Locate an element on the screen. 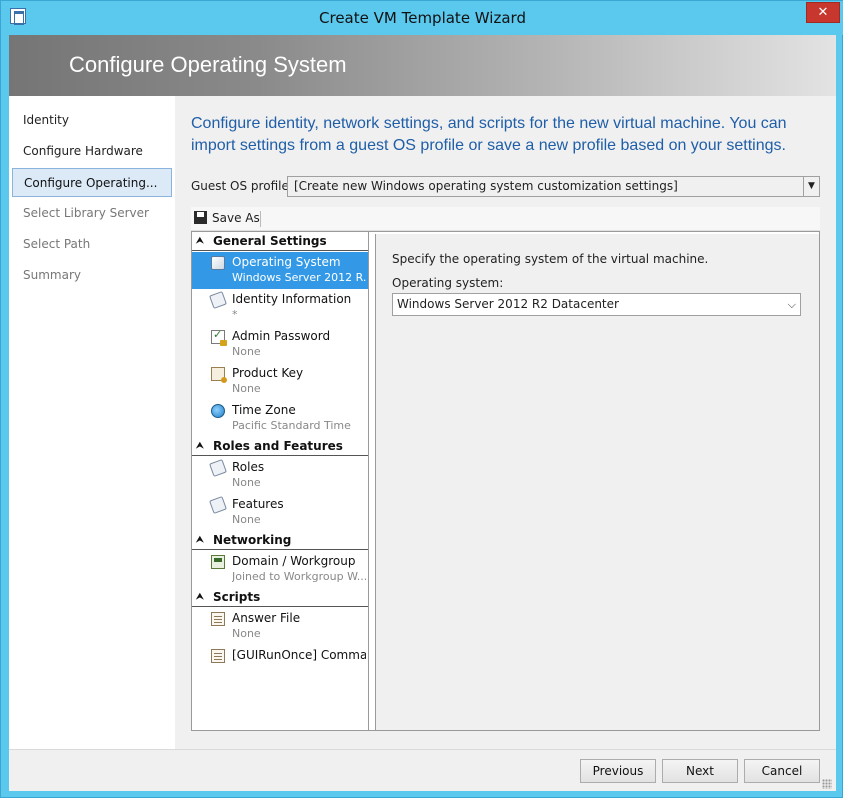 The height and width of the screenshot is (798, 843). operating-system-label: Operating system: is located at coordinates (448, 283).